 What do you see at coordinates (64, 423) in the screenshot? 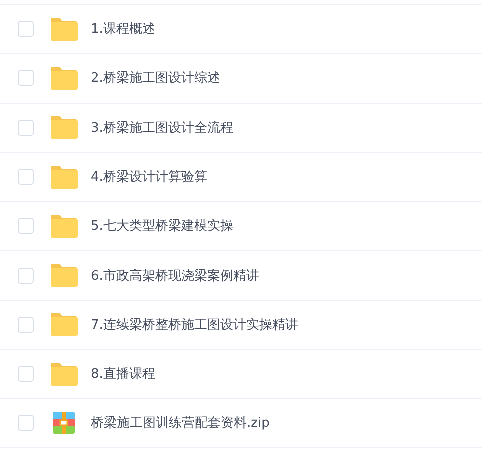
I see `archive-icon` at bounding box center [64, 423].